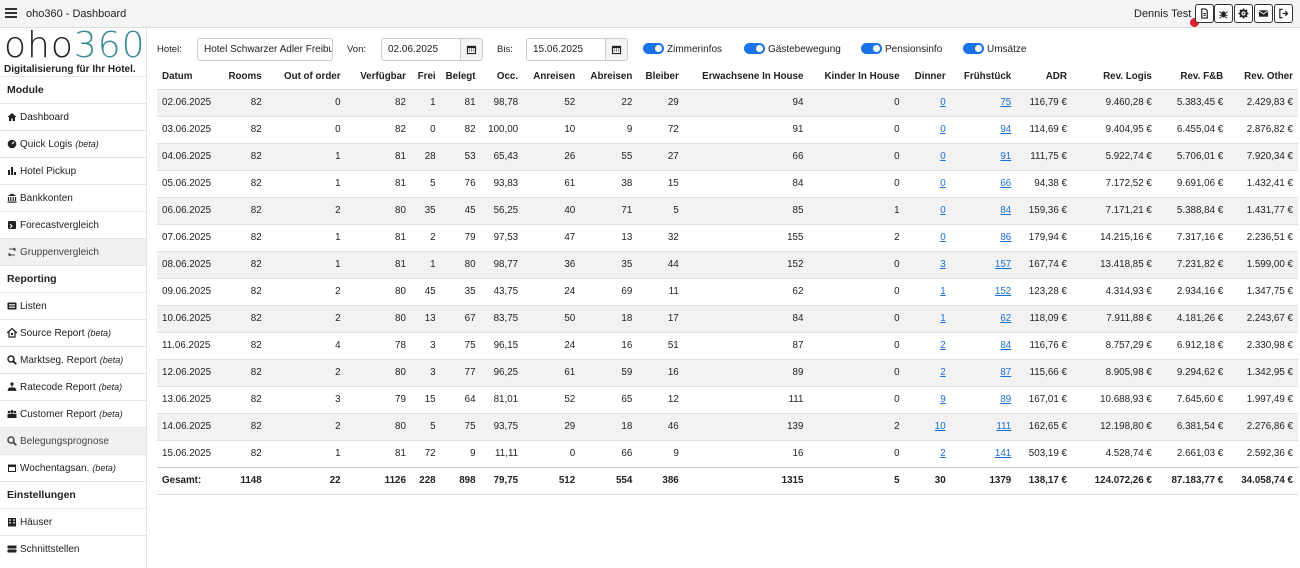 This screenshot has width=1300, height=568. Describe the element at coordinates (552, 210) in the screenshot. I see `table-cell: 40` at that location.